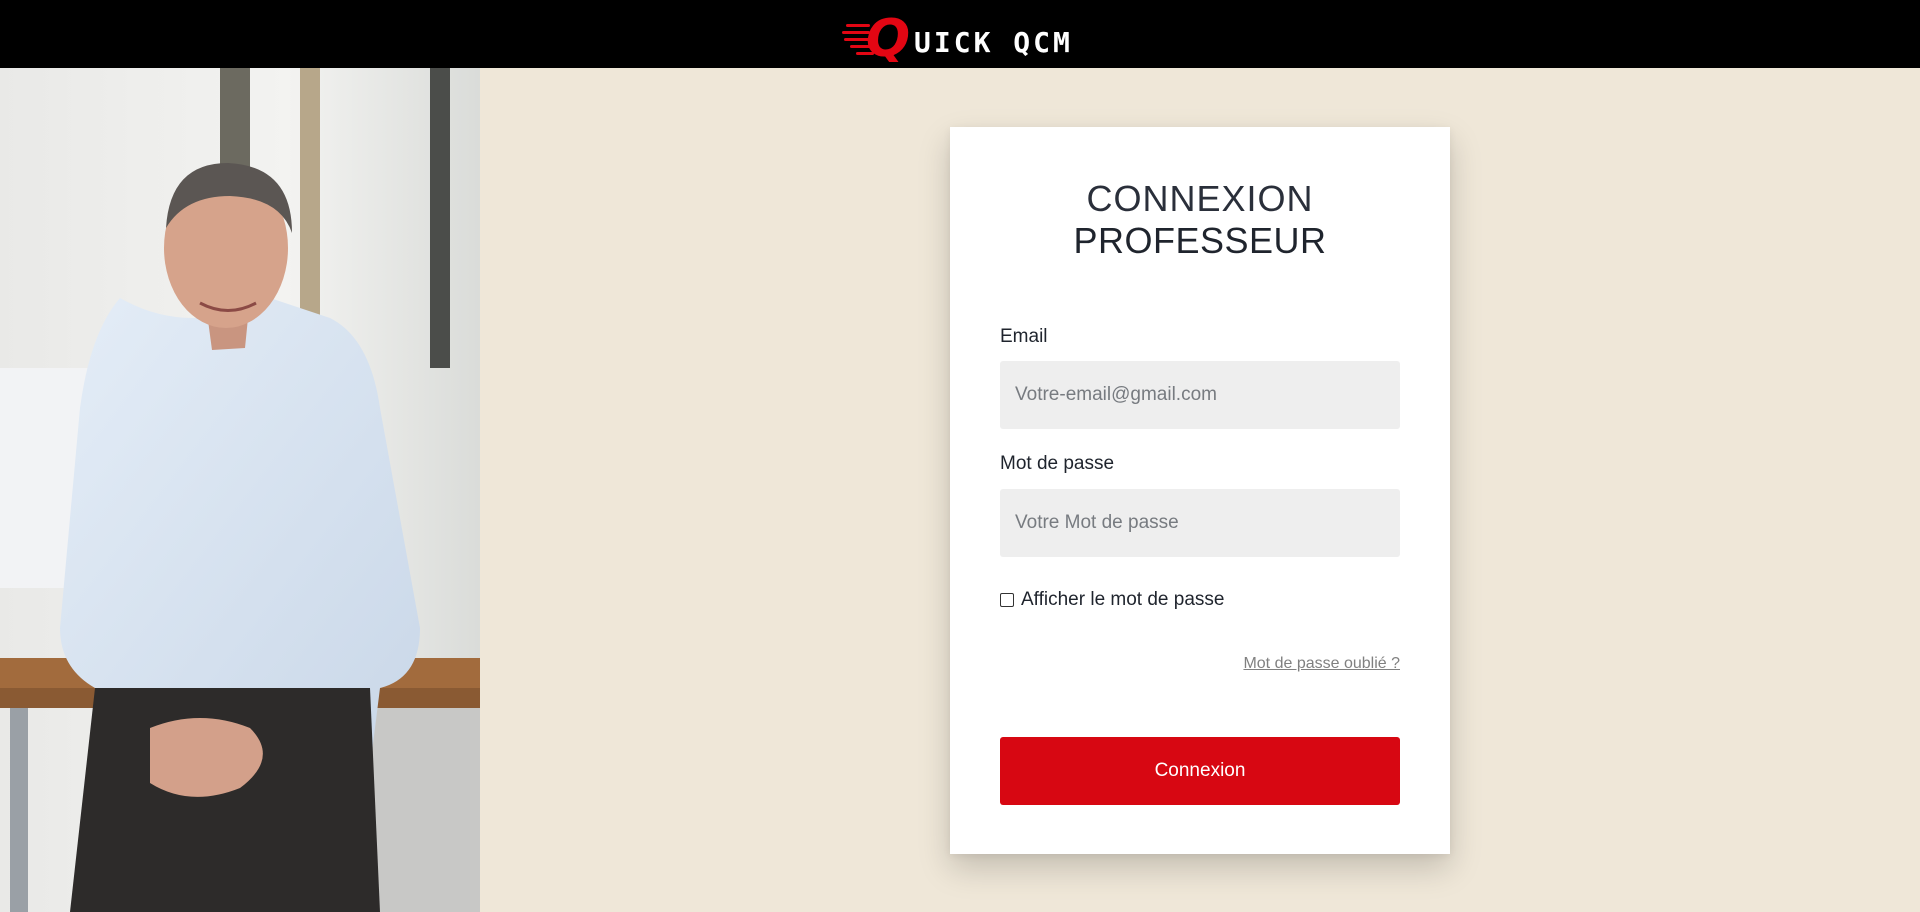  What do you see at coordinates (1200, 523) in the screenshot?
I see `password-field` at bounding box center [1200, 523].